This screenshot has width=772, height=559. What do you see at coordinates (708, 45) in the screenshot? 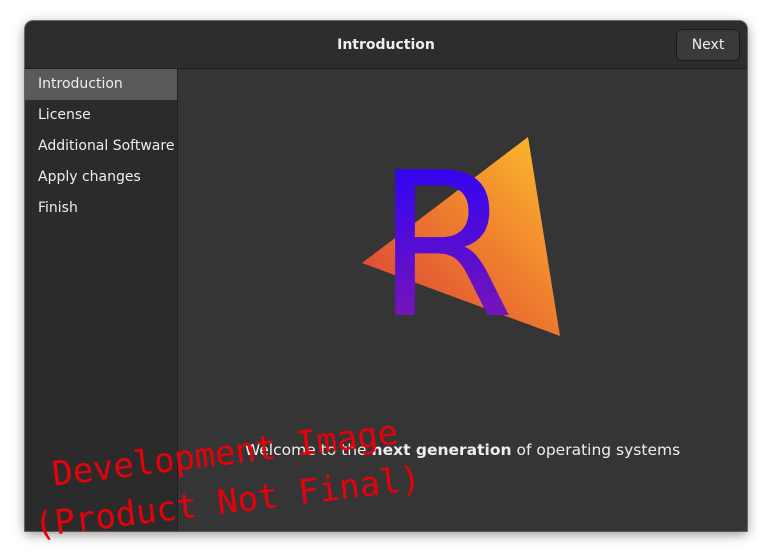
I see `next-button: Next` at bounding box center [708, 45].